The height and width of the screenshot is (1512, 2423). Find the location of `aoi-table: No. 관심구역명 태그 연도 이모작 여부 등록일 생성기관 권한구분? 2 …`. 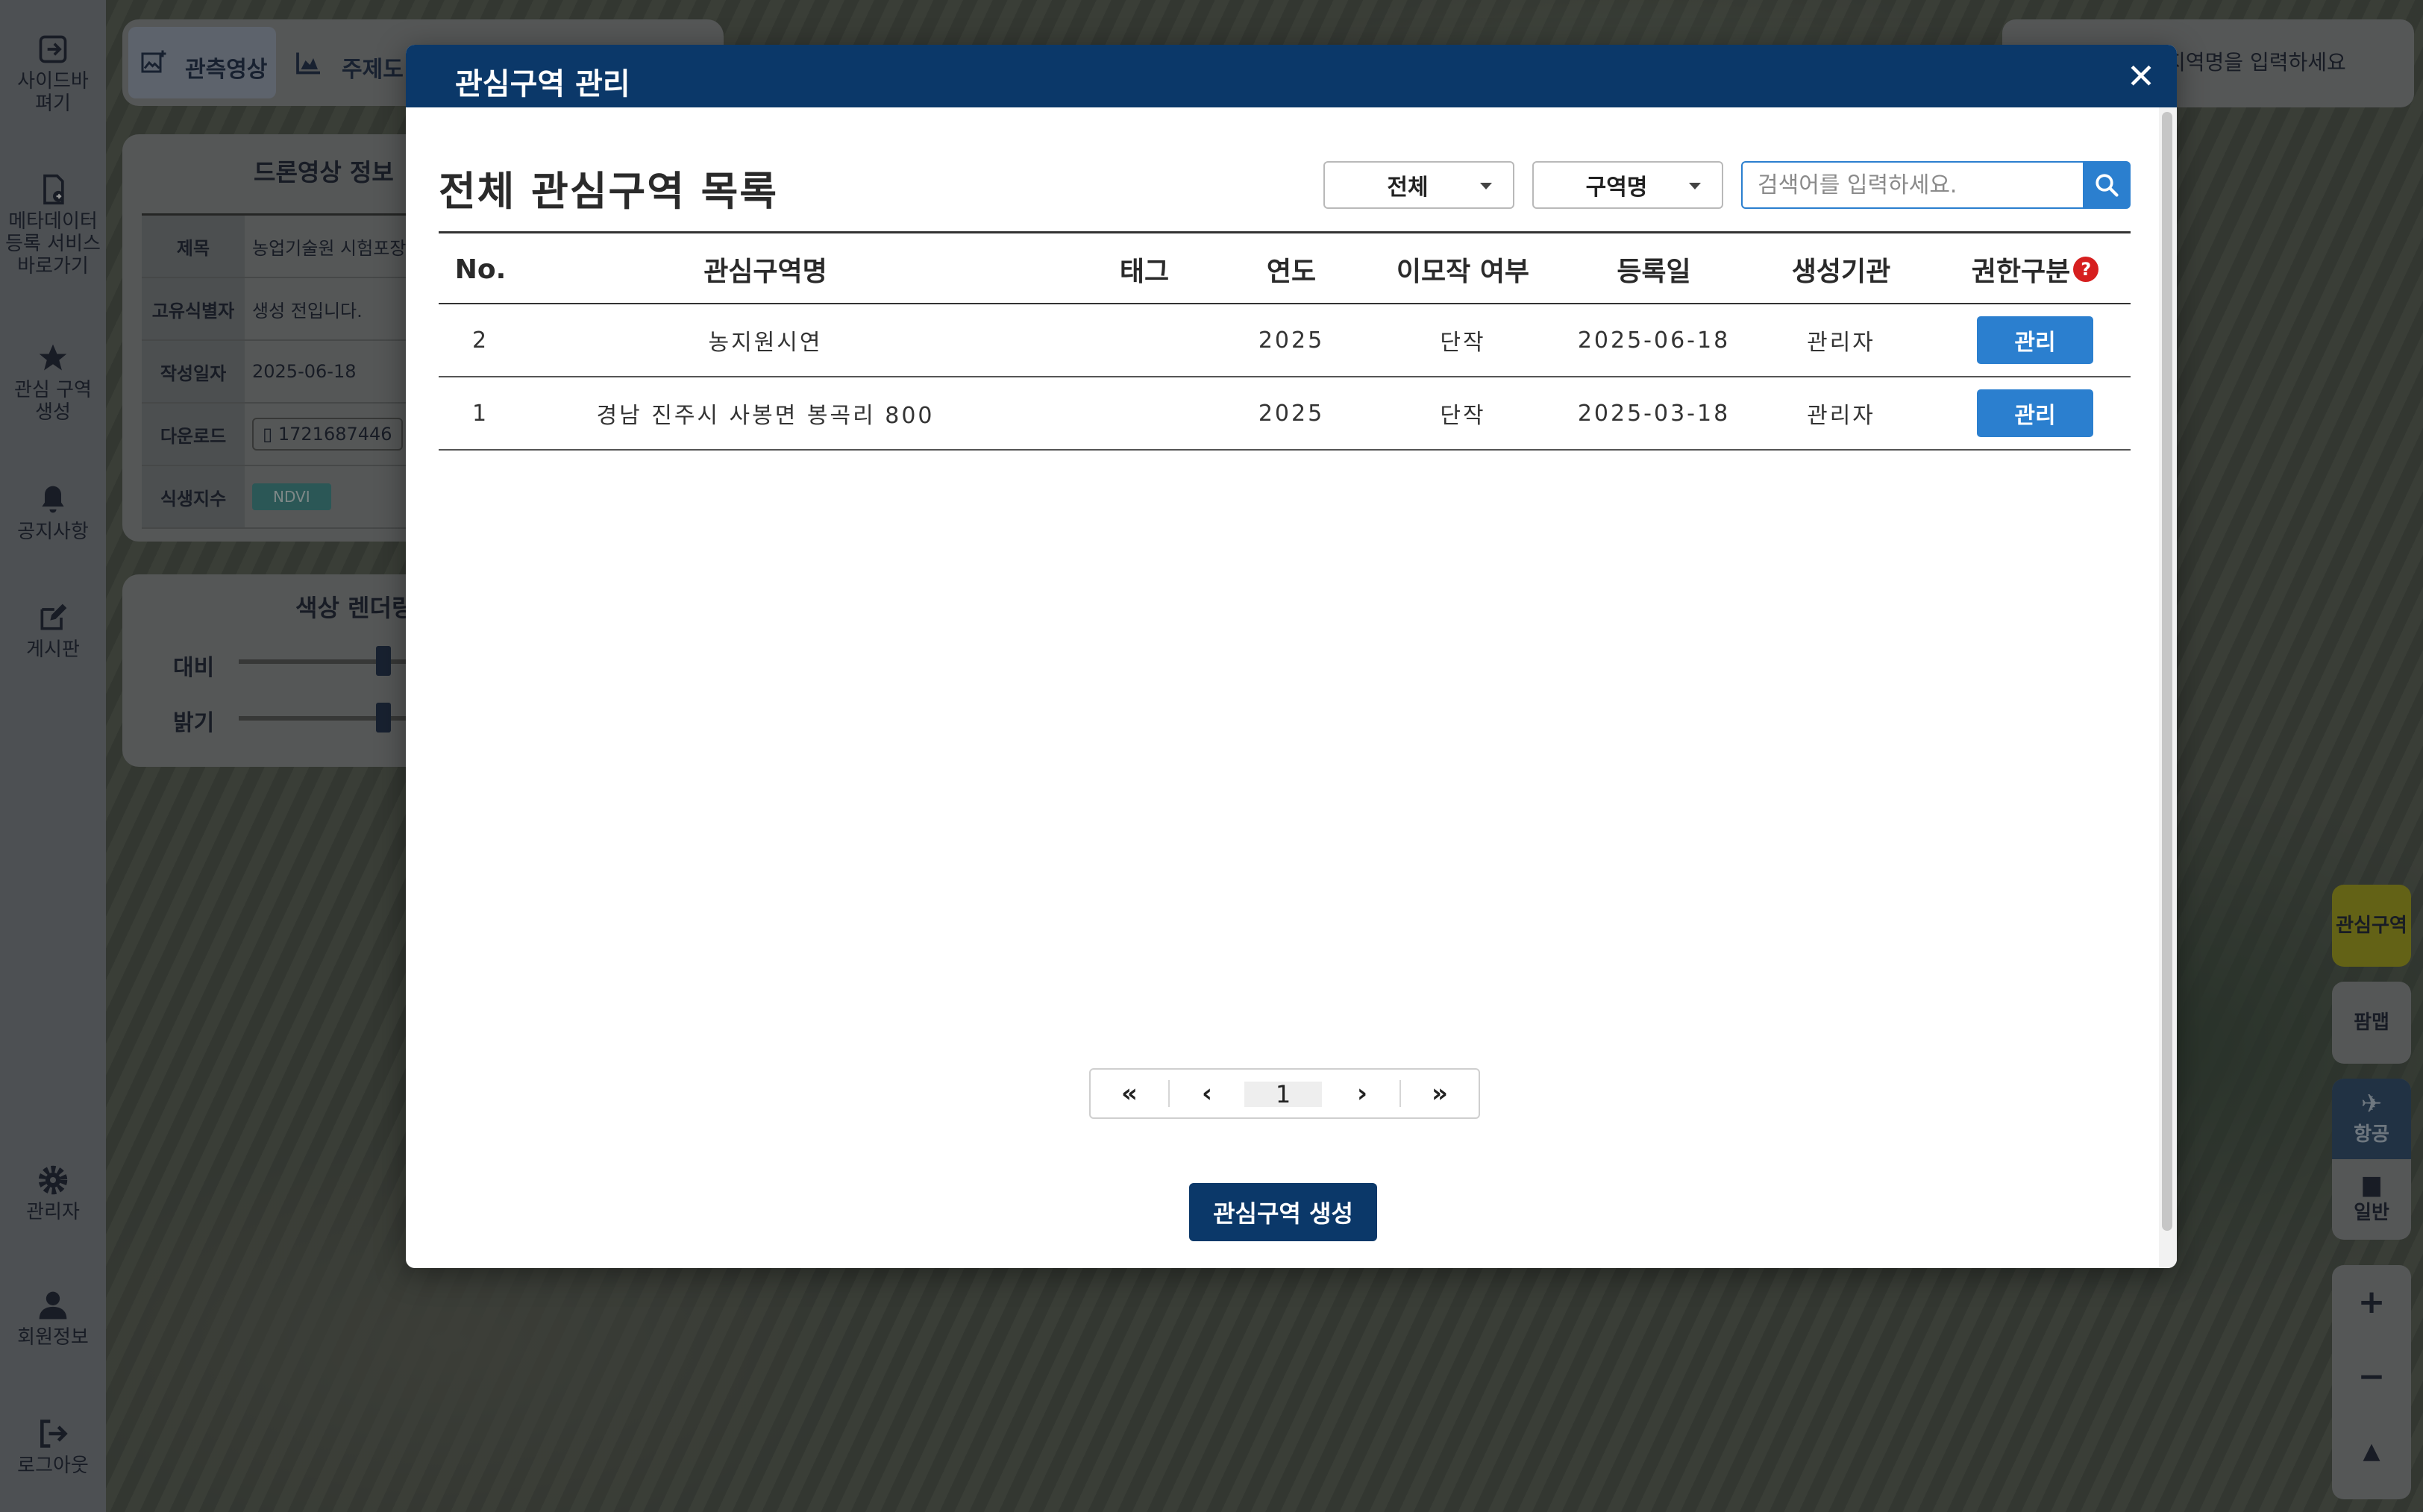

aoi-table: No. 관심구역명 태그 연도 이모작 여부 등록일 생성기관 권한구분? 2 … is located at coordinates (1285, 341).